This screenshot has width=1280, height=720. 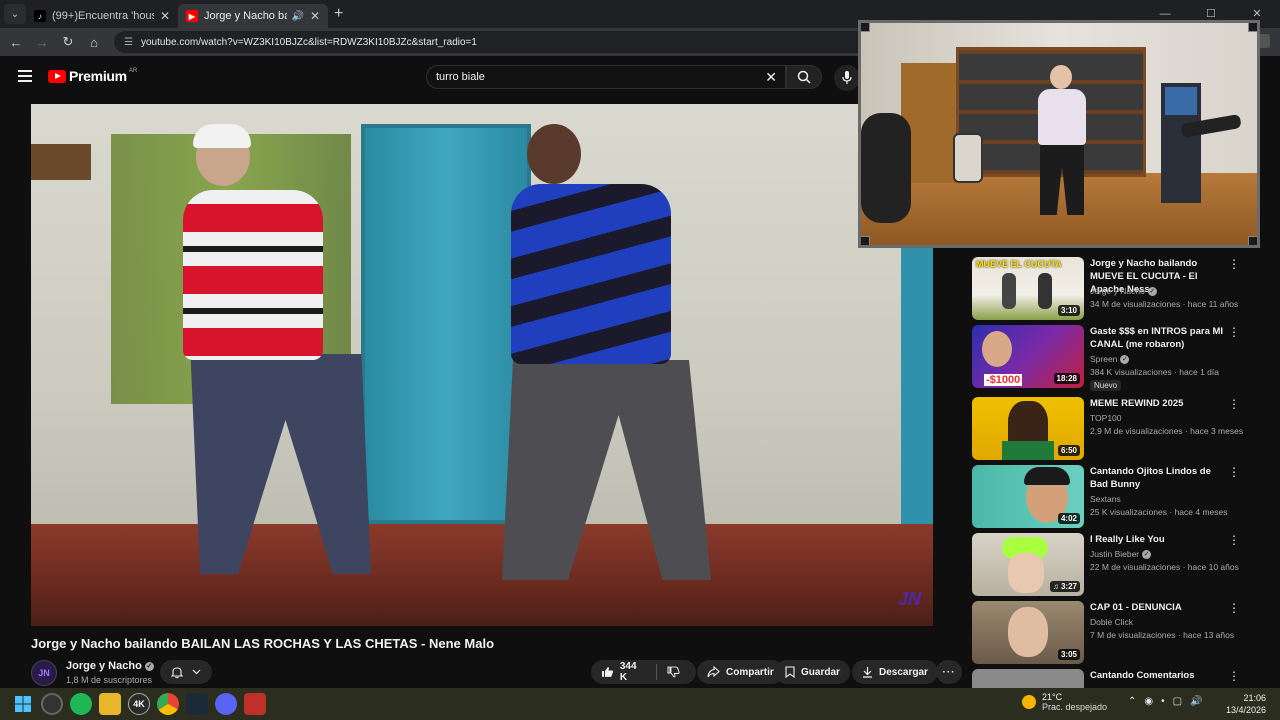 What do you see at coordinates (98, 76) in the screenshot?
I see `logo-text: Premium` at bounding box center [98, 76].